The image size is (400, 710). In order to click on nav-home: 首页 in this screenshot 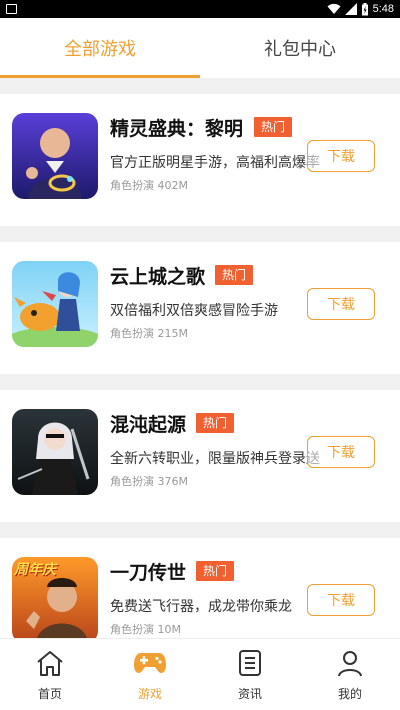, I will do `click(50, 674)`.